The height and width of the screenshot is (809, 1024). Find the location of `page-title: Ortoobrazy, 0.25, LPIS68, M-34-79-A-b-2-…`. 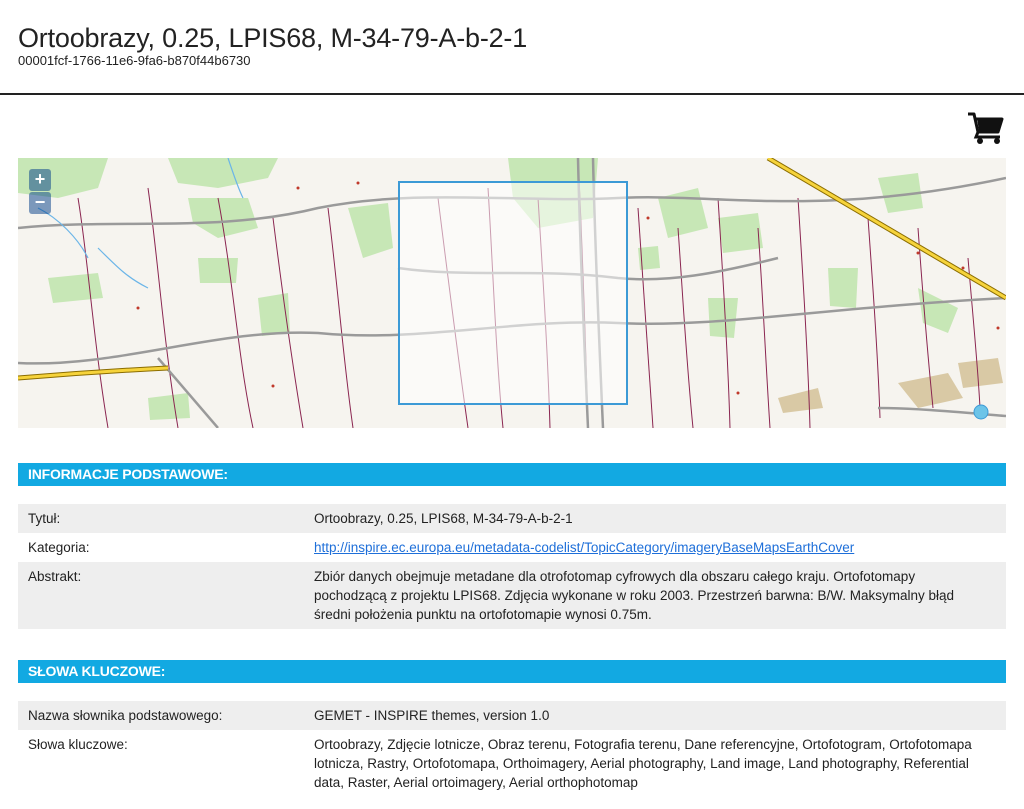

page-title: Ortoobrazy, 0.25, LPIS68, M-34-79-A-b-2-… is located at coordinates (273, 38).